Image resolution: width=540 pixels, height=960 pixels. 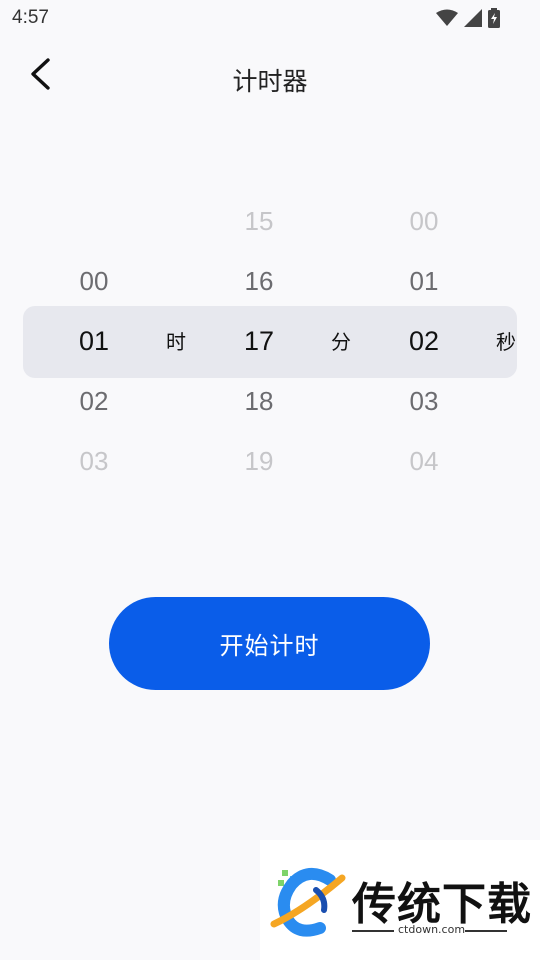 I want to click on hour-unit-label: 时, so click(x=176, y=342).